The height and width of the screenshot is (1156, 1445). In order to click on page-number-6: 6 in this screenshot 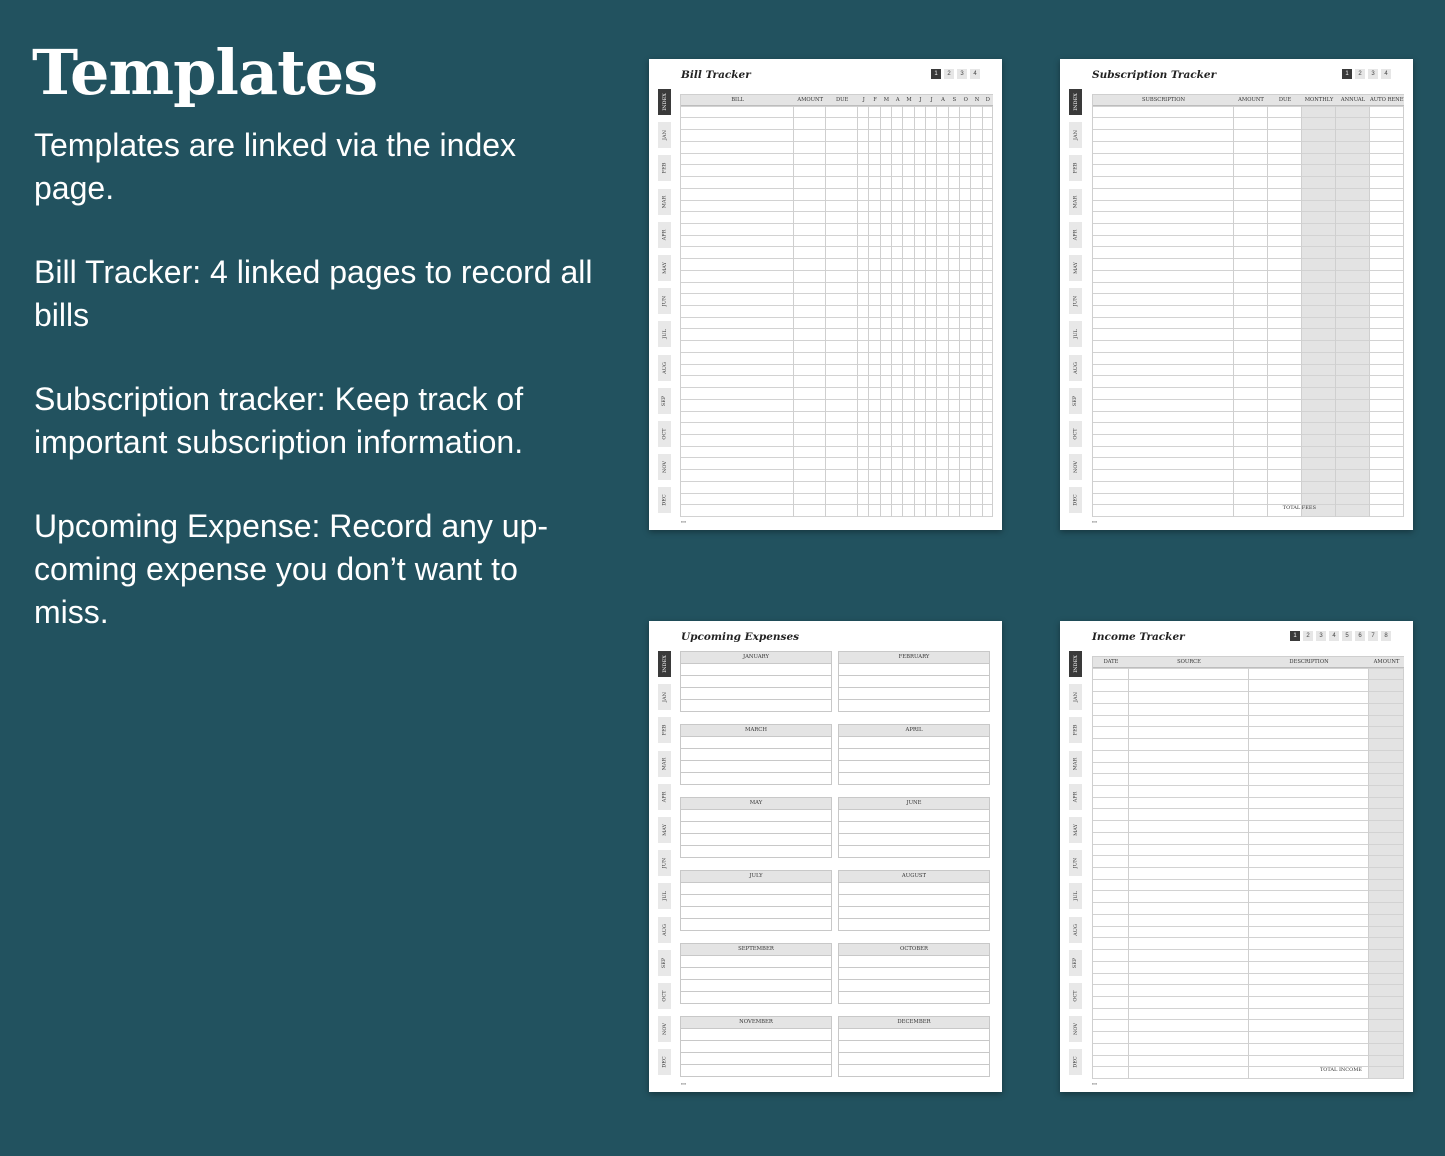, I will do `click(1360, 636)`.